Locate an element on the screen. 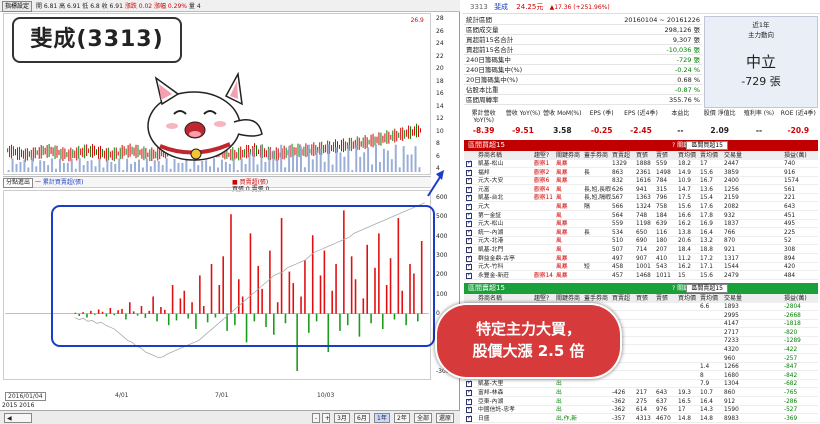 The image size is (820, 424). table-cell: 315 is located at coordinates (662, 189).